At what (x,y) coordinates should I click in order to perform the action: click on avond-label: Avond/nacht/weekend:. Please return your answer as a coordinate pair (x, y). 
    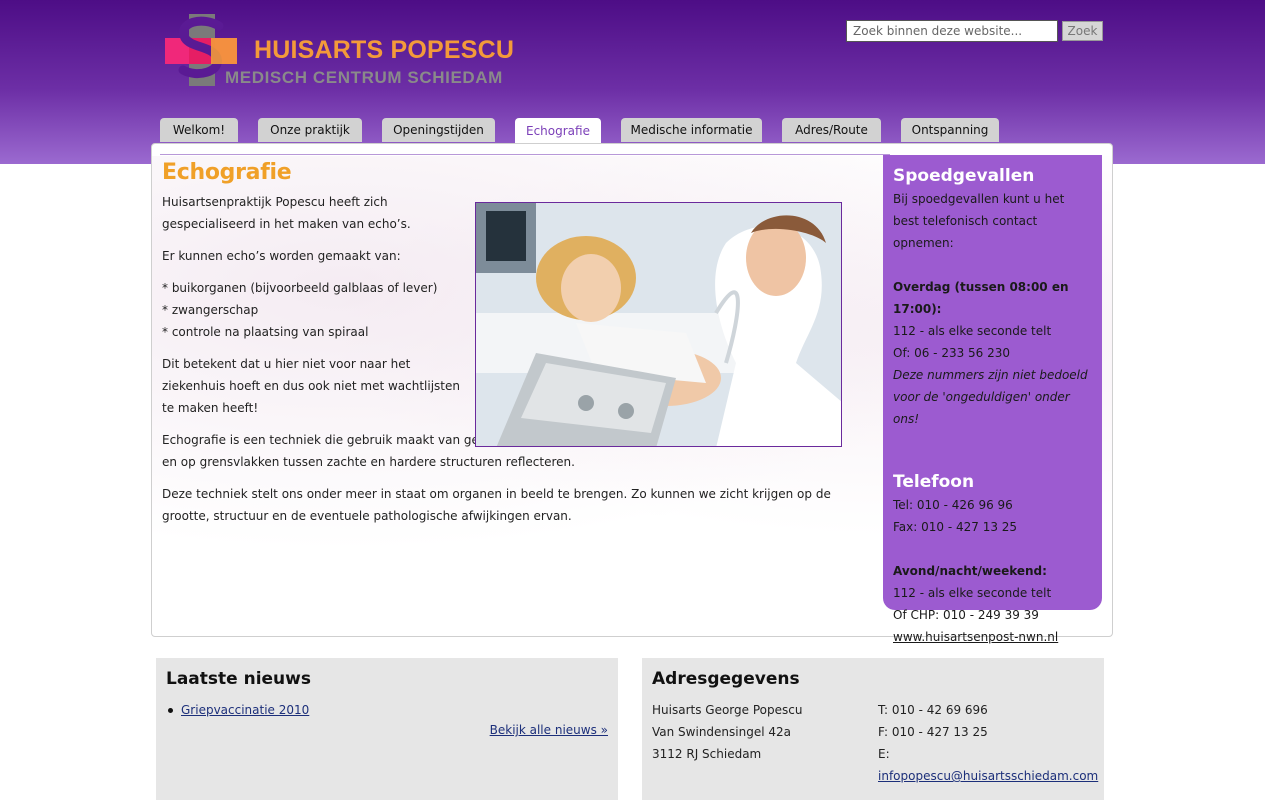
    Looking at the image, I should click on (970, 571).